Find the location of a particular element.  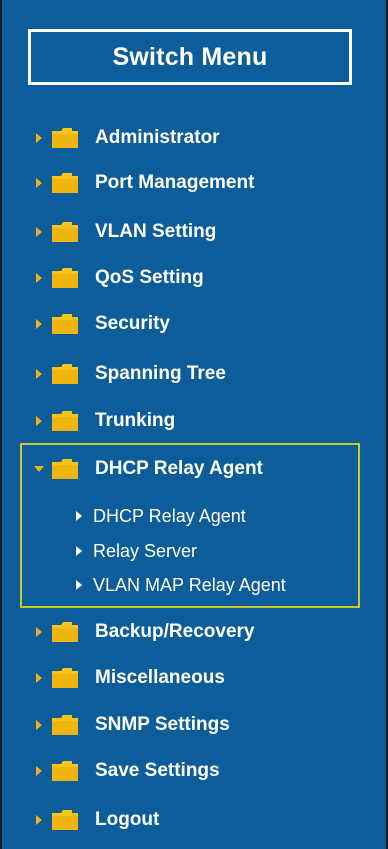

collapse-arrow-icon is located at coordinates (39, 469).